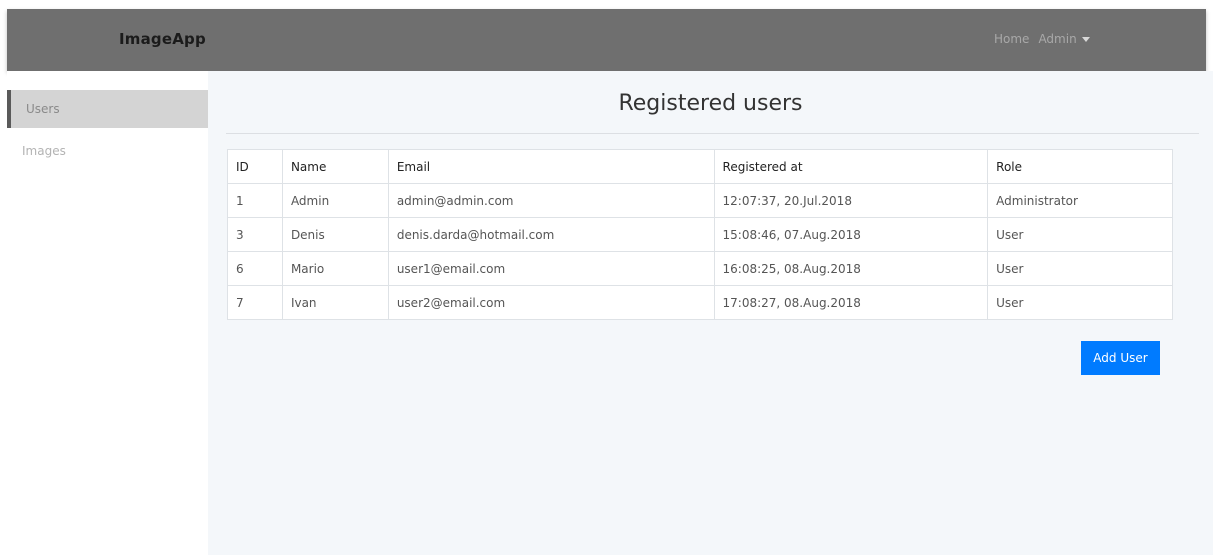 This screenshot has height=555, width=1213. Describe the element at coordinates (255, 234) in the screenshot. I see `cell-id: 3` at that location.